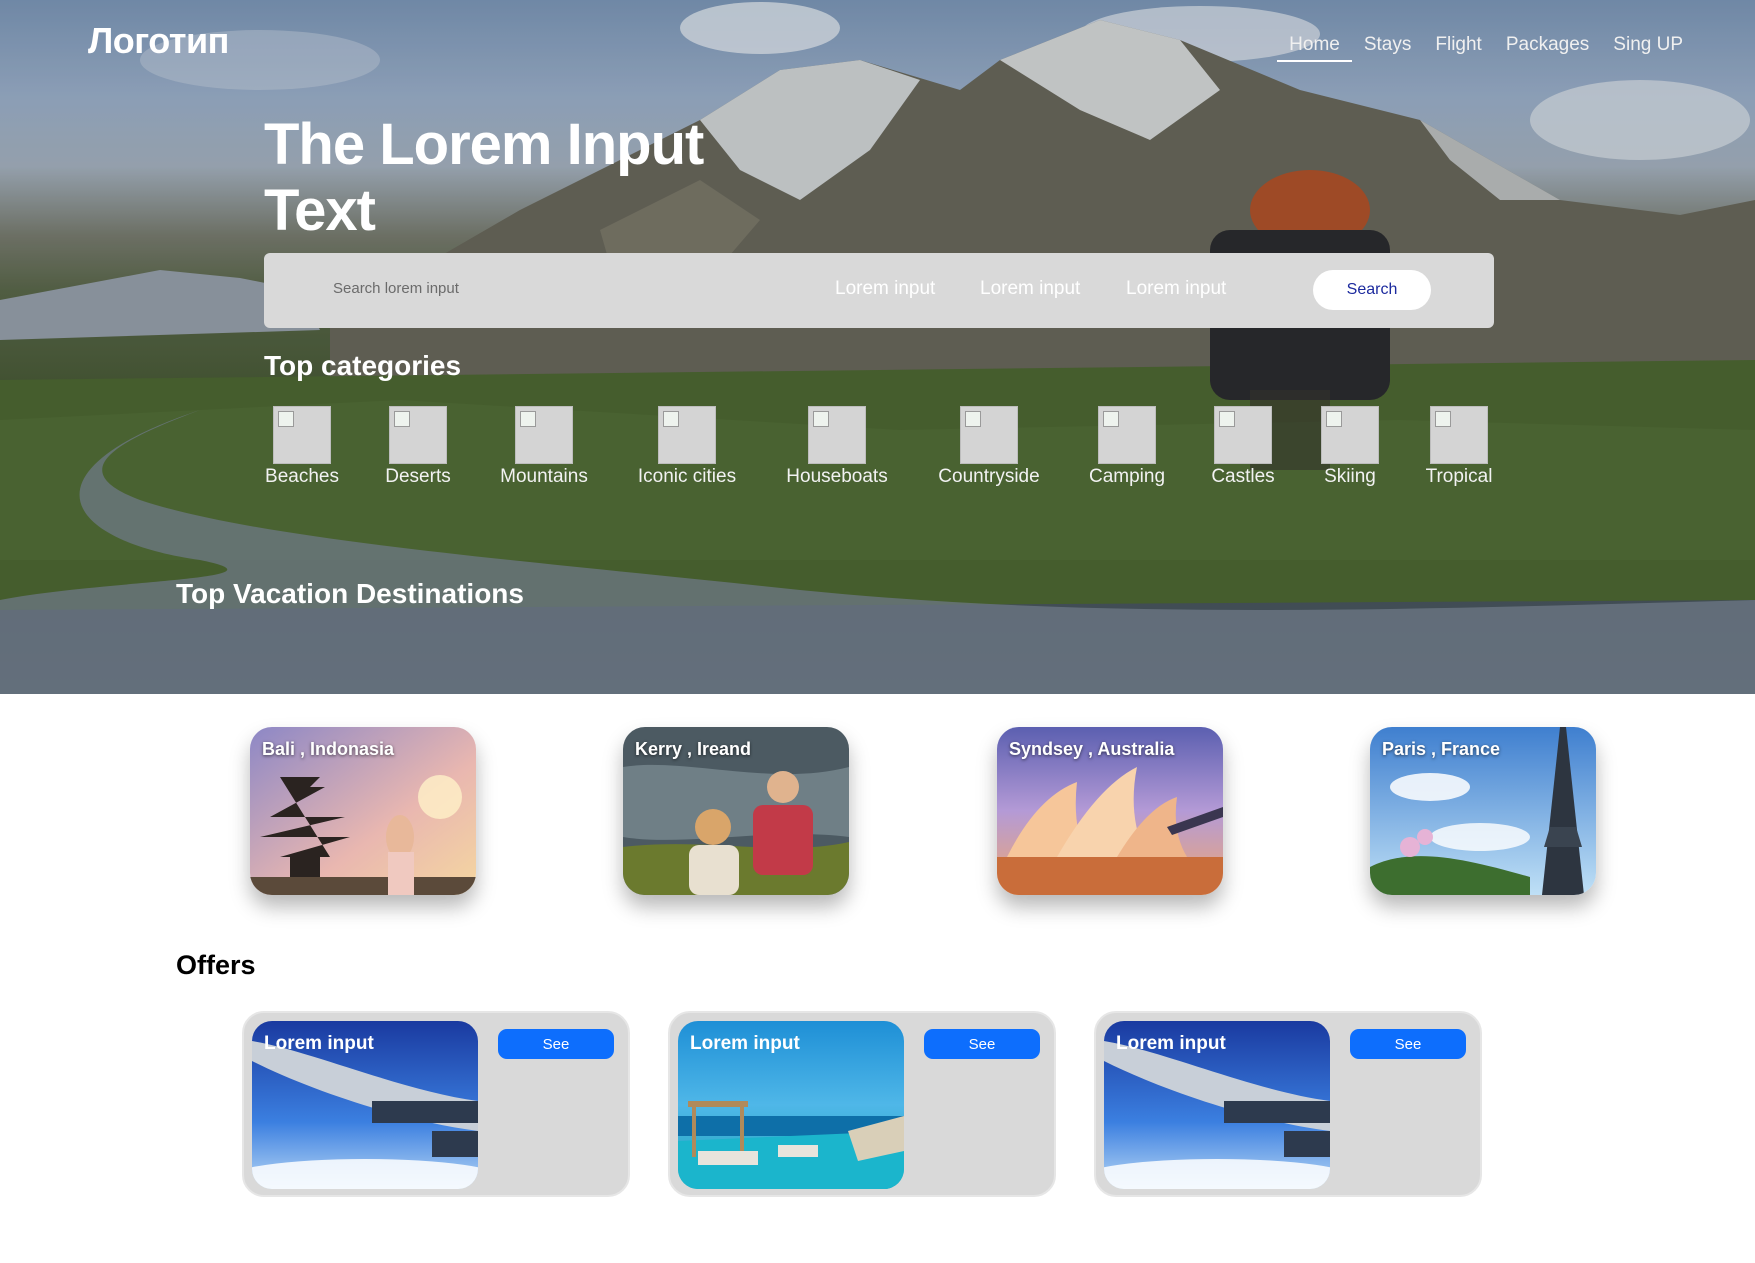 This screenshot has width=1755, height=1263. I want to click on hero-headline: The Lorem Input Text, so click(484, 177).